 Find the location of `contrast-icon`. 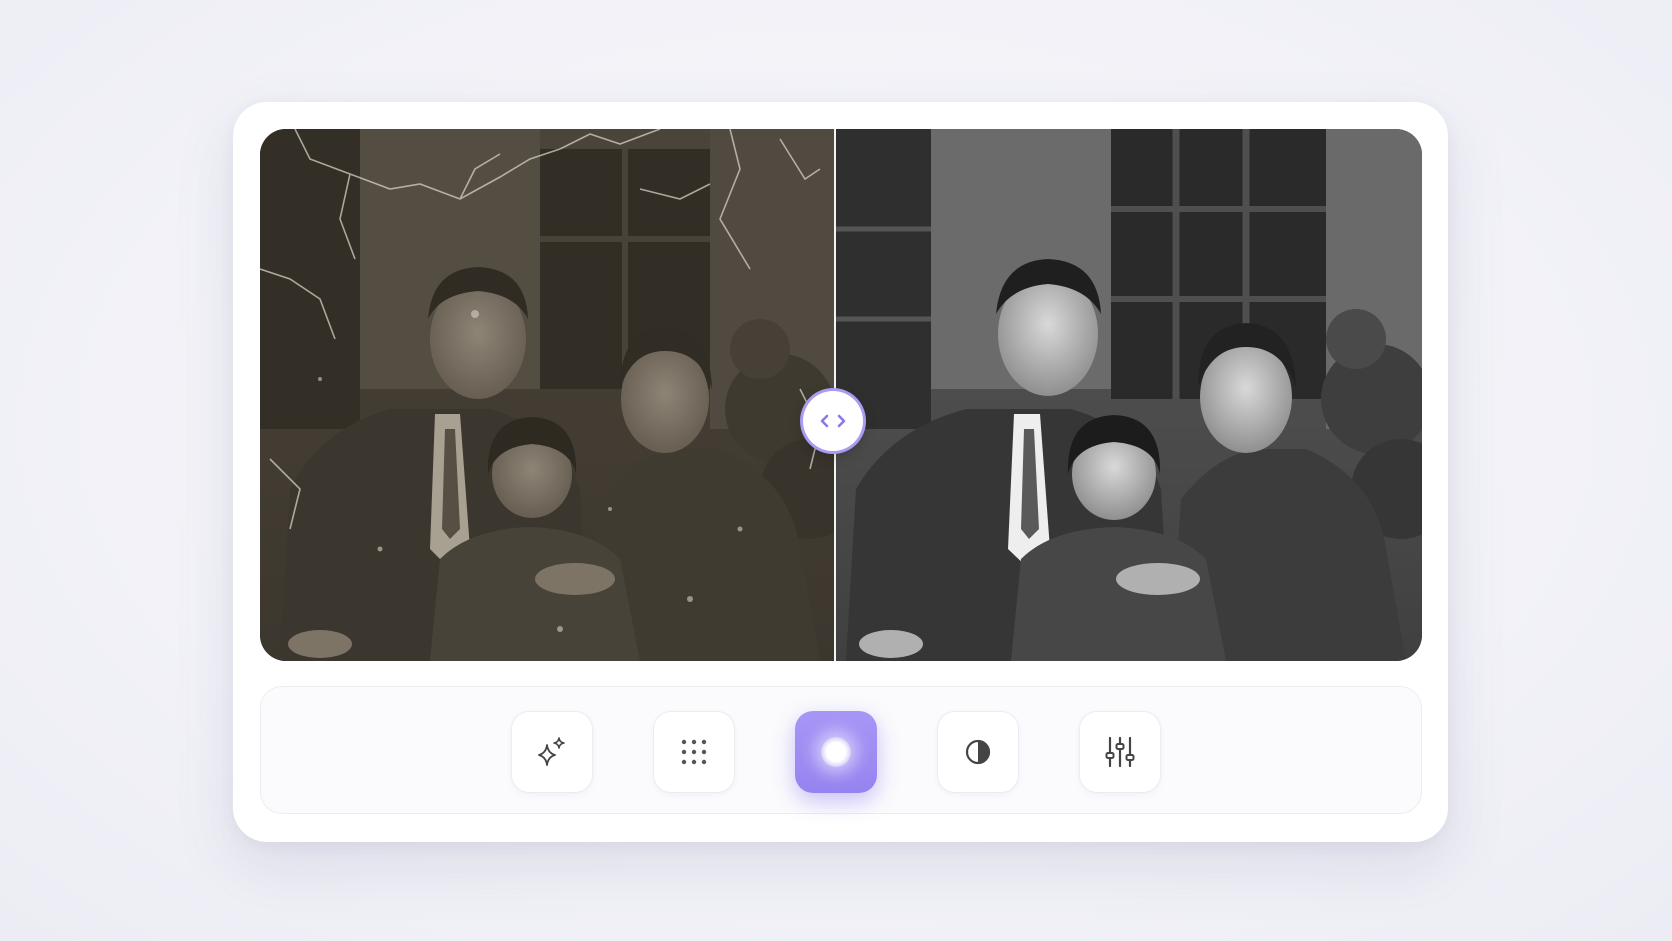

contrast-icon is located at coordinates (978, 752).